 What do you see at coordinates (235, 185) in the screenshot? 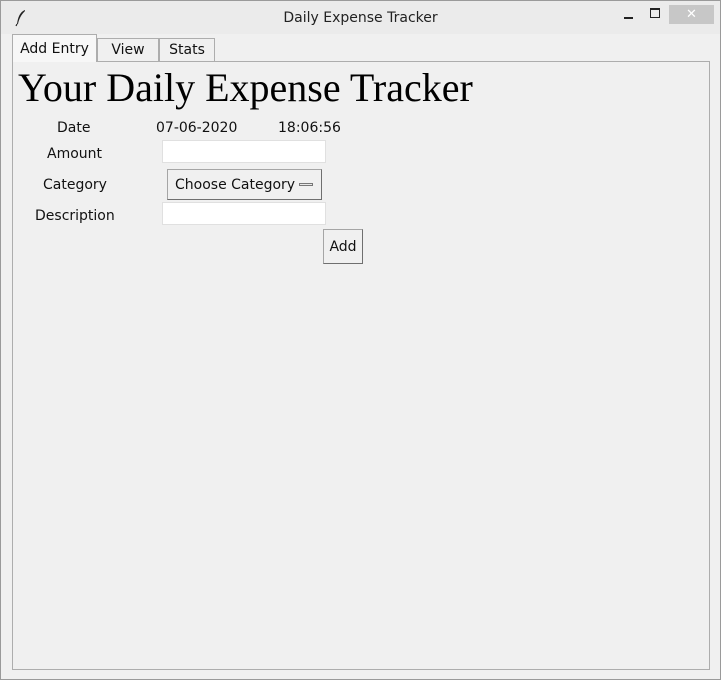
I see `category-selected: Choose Category` at bounding box center [235, 185].